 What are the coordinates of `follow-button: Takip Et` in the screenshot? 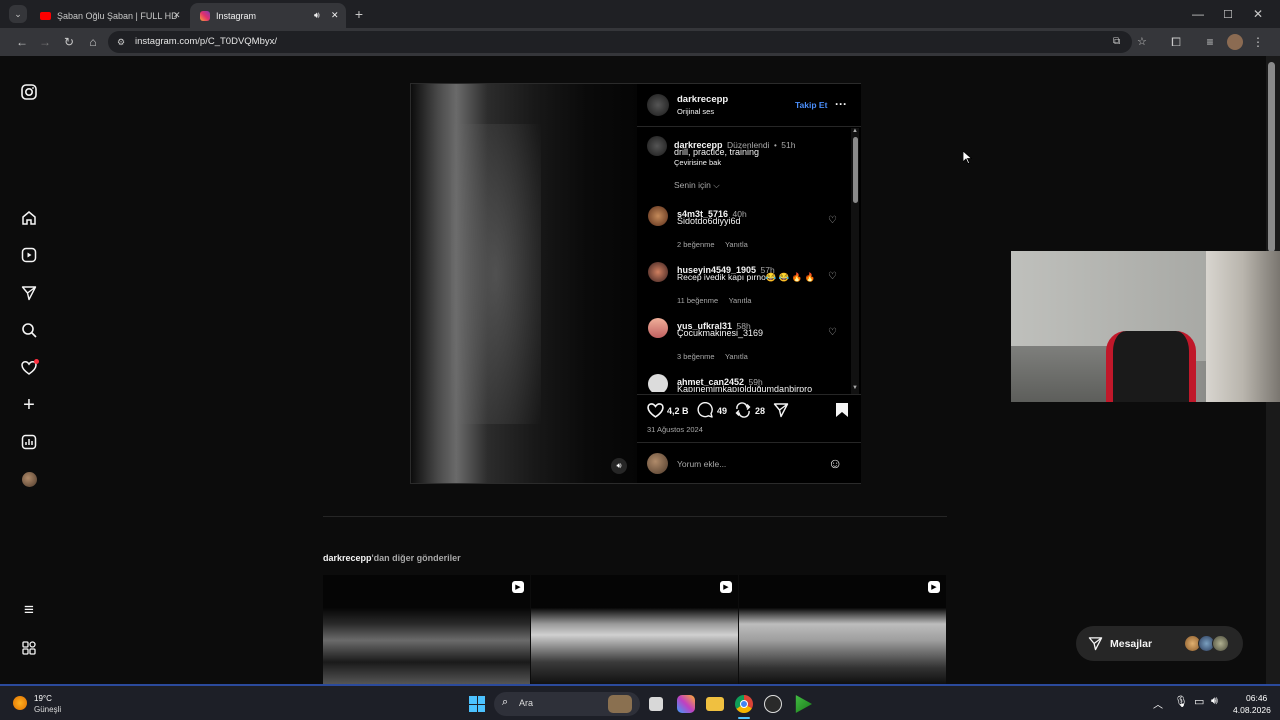 It's located at (811, 105).